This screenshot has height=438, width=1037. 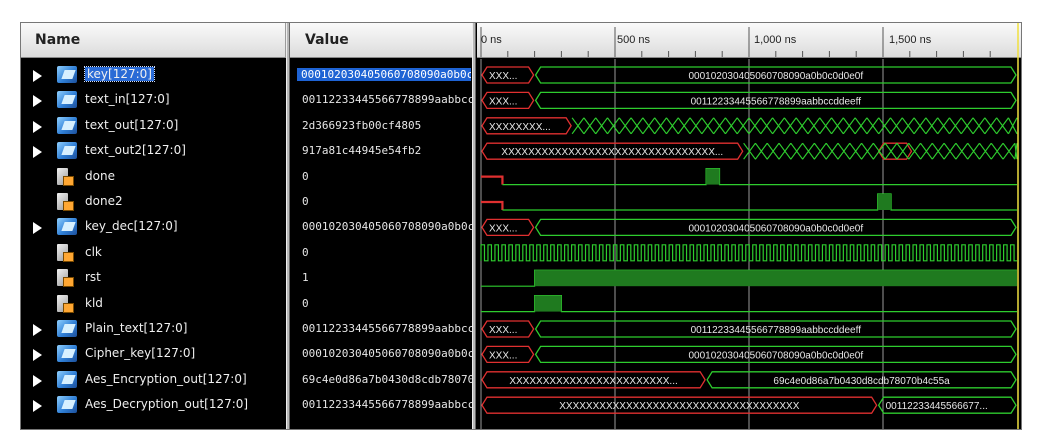 What do you see at coordinates (634, 40) in the screenshot?
I see `time-tick-label: 500 ns` at bounding box center [634, 40].